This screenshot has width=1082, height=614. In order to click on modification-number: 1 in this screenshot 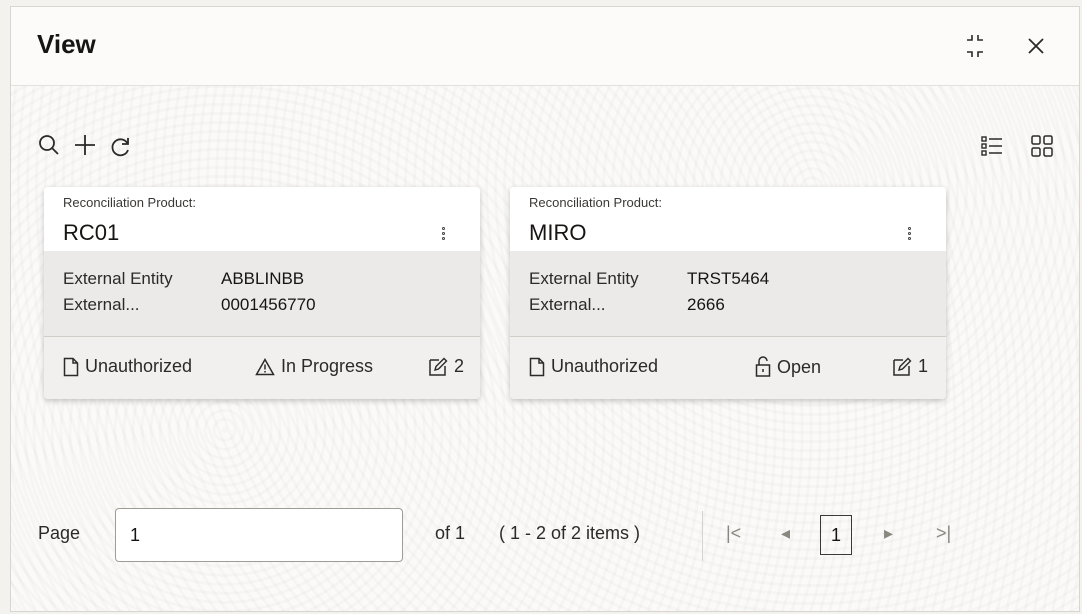, I will do `click(923, 366)`.